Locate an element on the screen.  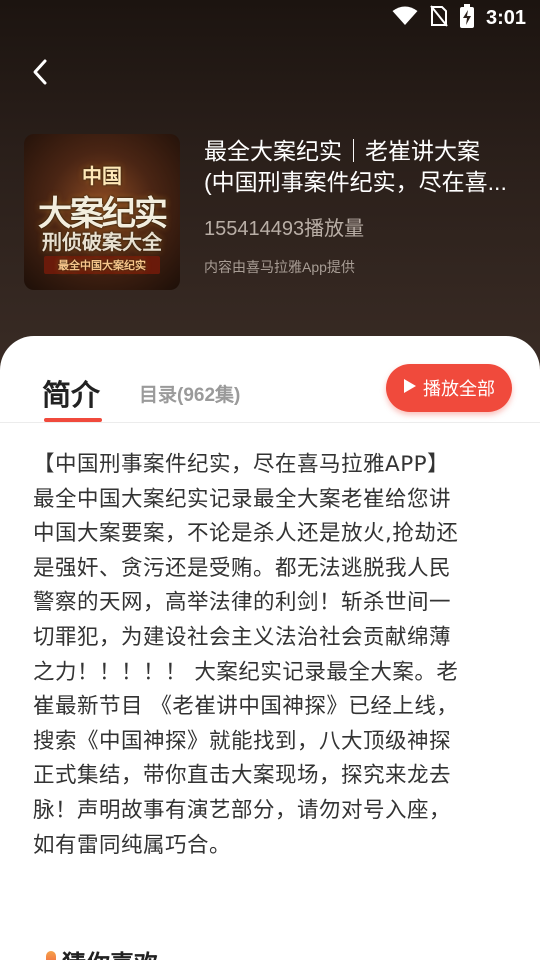
status-bar: 3:01 is located at coordinates (270, 18).